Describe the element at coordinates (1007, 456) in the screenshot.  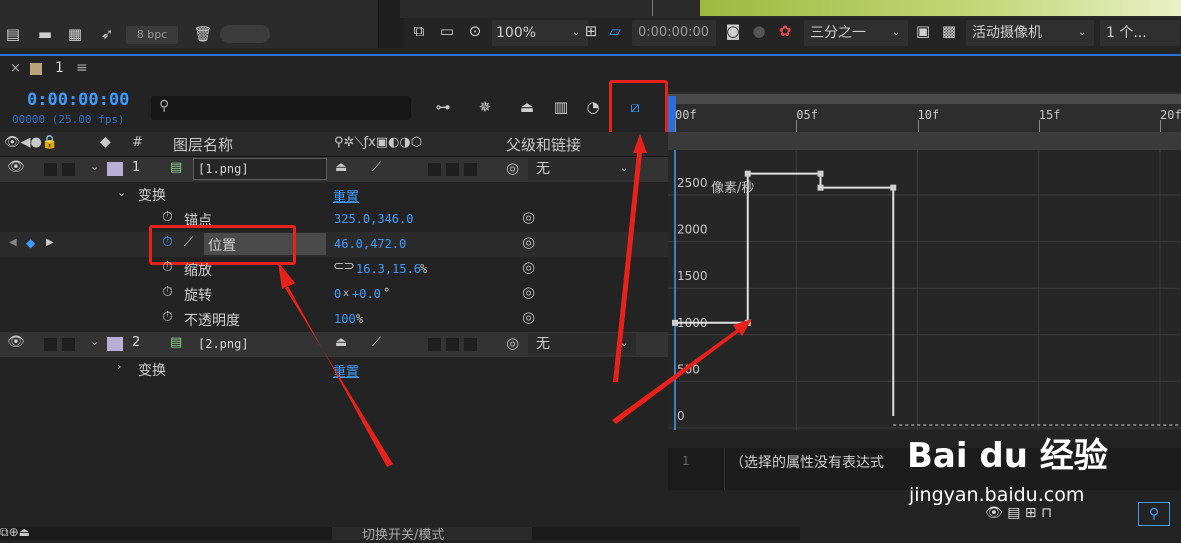
I see `watermark-logo: Bai du 经验` at that location.